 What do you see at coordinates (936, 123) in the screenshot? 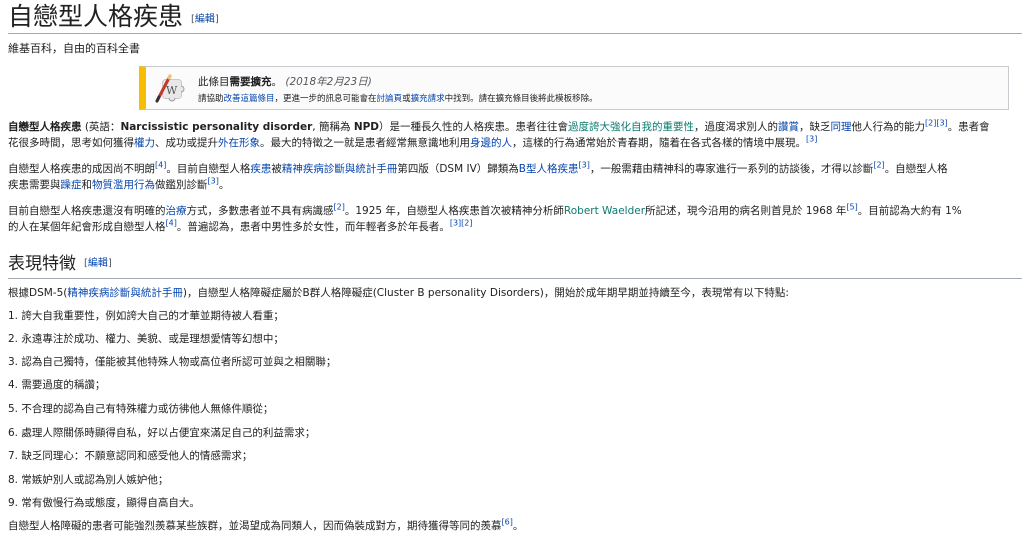
I see `citation-2-3: [2][3]` at bounding box center [936, 123].